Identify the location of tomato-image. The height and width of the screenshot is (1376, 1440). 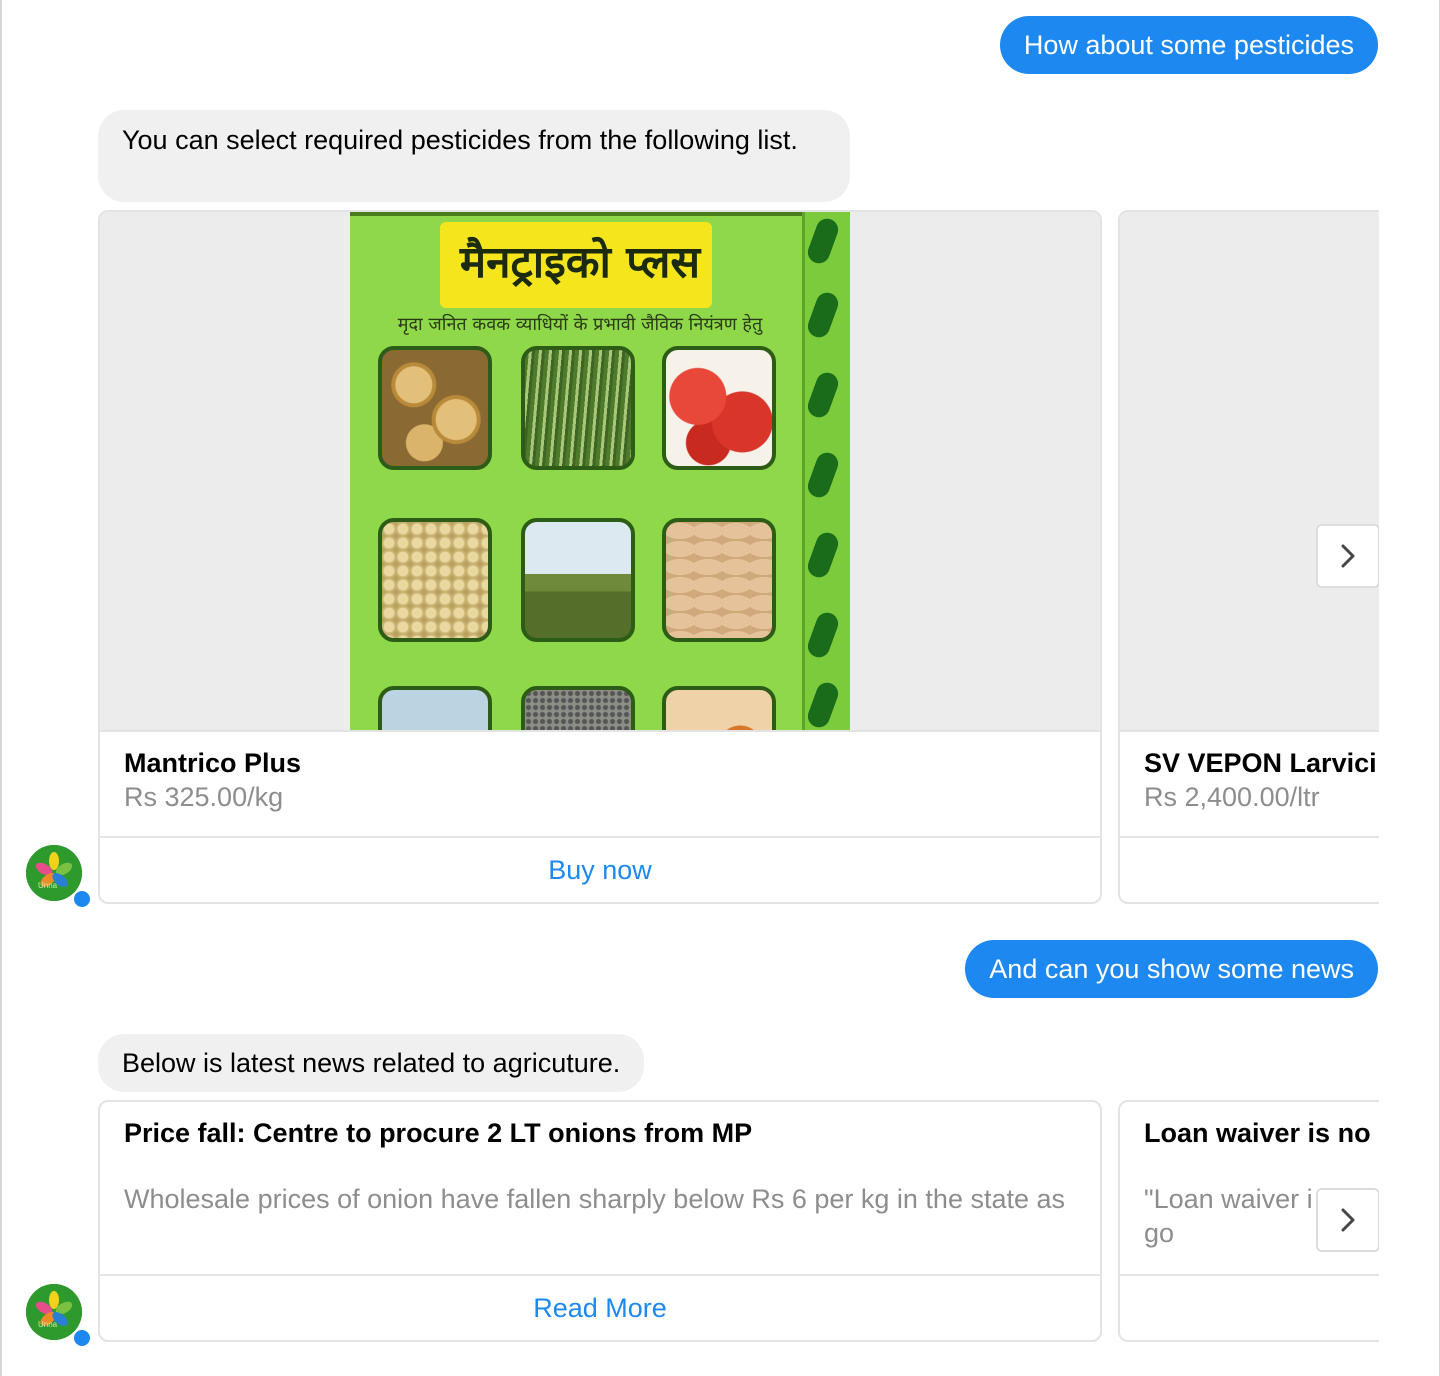
(719, 408).